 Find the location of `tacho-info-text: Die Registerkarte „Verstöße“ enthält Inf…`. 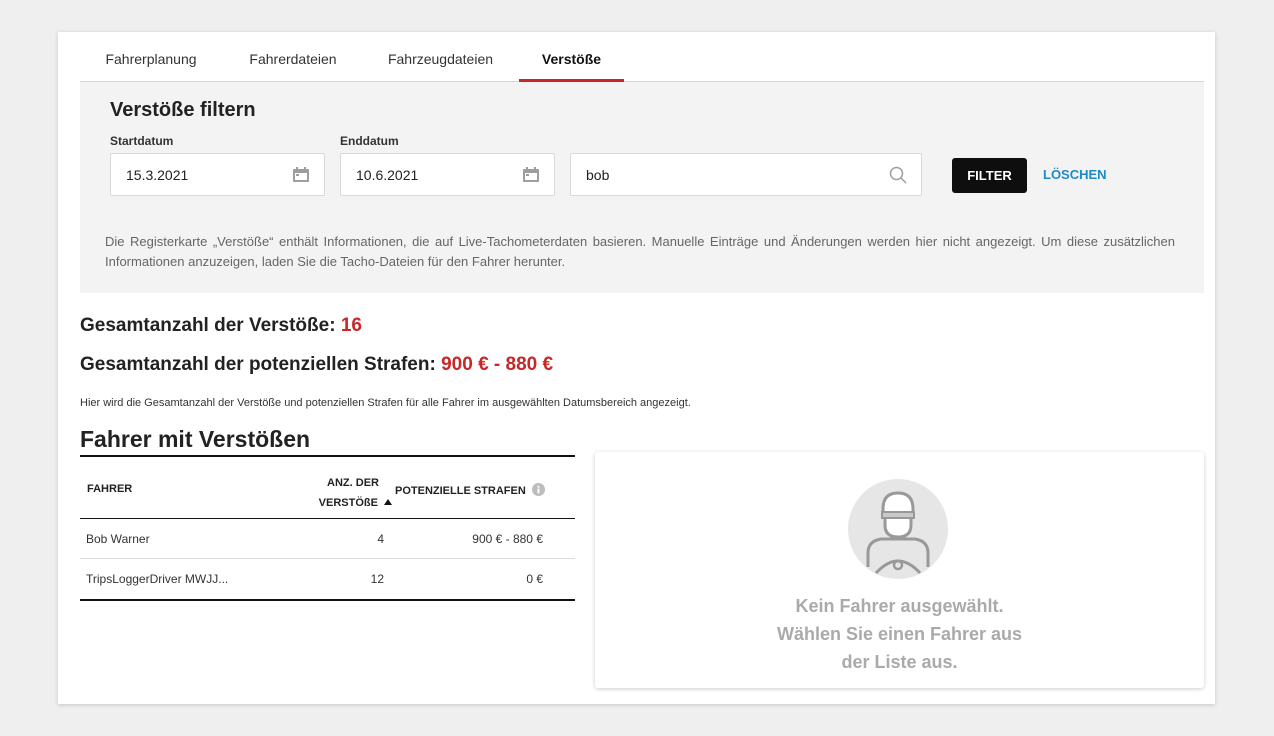

tacho-info-text: Die Registerkarte „Verstöße“ enthält Inf… is located at coordinates (640, 251).